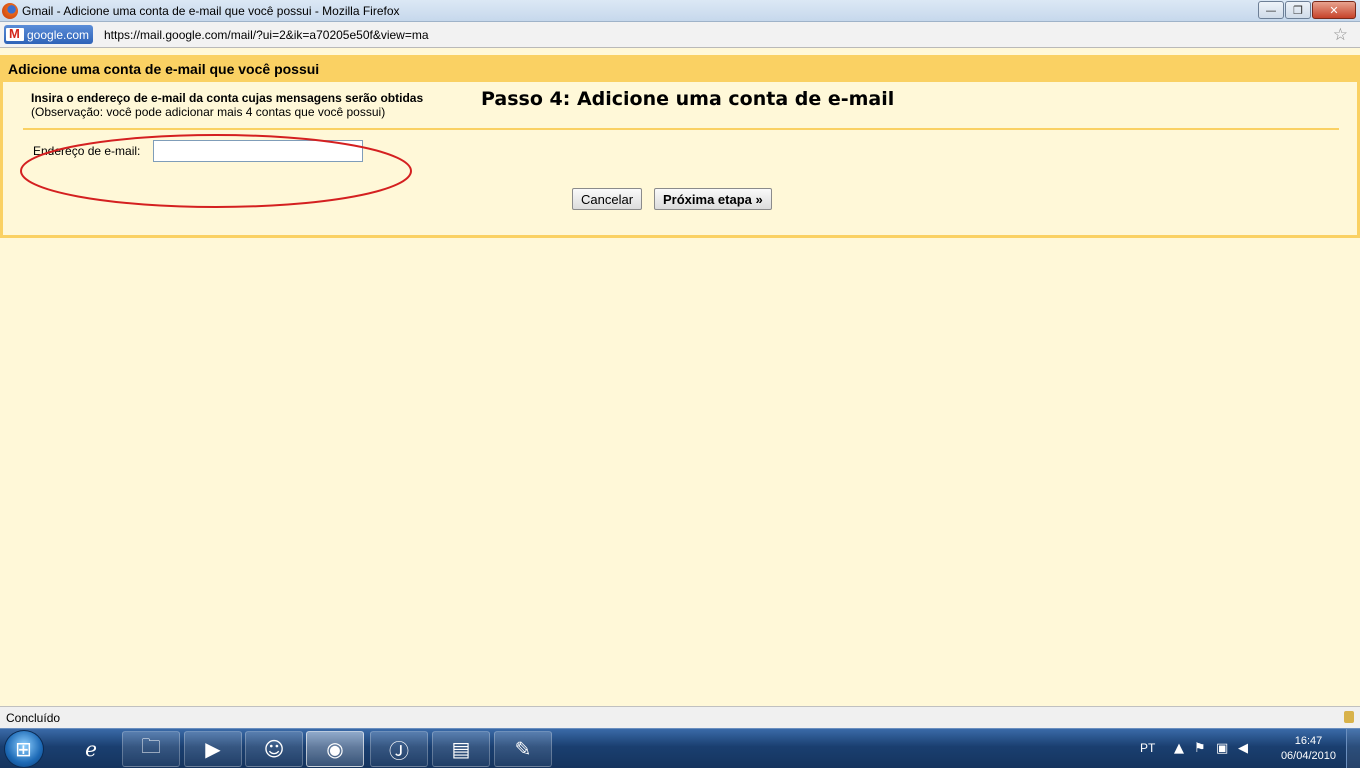 This screenshot has height=768, width=1360. I want to click on jc-app-icon: Ⓙ, so click(399, 749).